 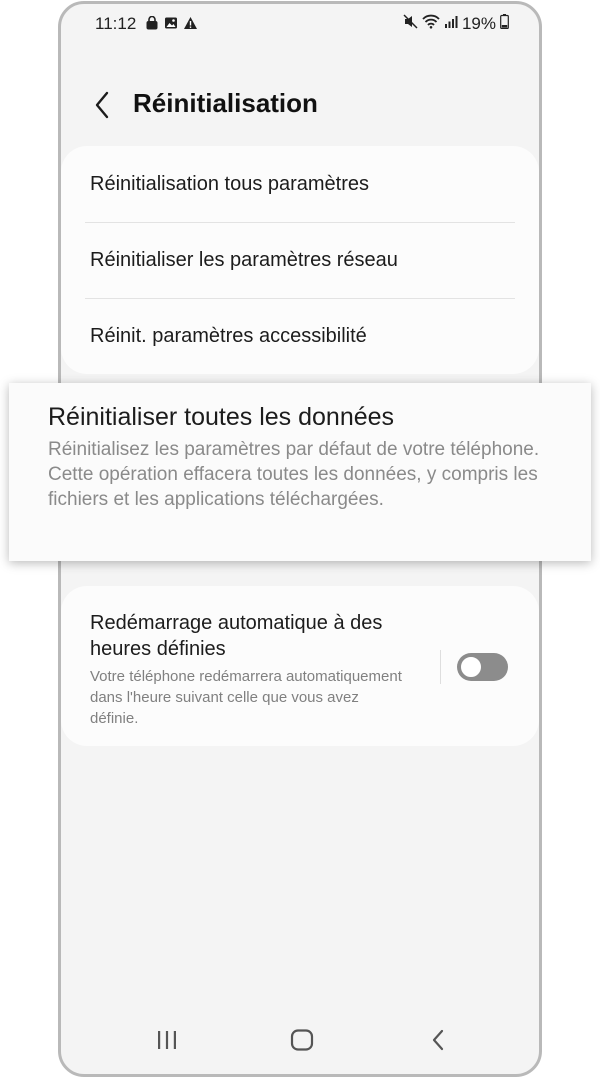 What do you see at coordinates (190, 25) in the screenshot?
I see `warning-icon` at bounding box center [190, 25].